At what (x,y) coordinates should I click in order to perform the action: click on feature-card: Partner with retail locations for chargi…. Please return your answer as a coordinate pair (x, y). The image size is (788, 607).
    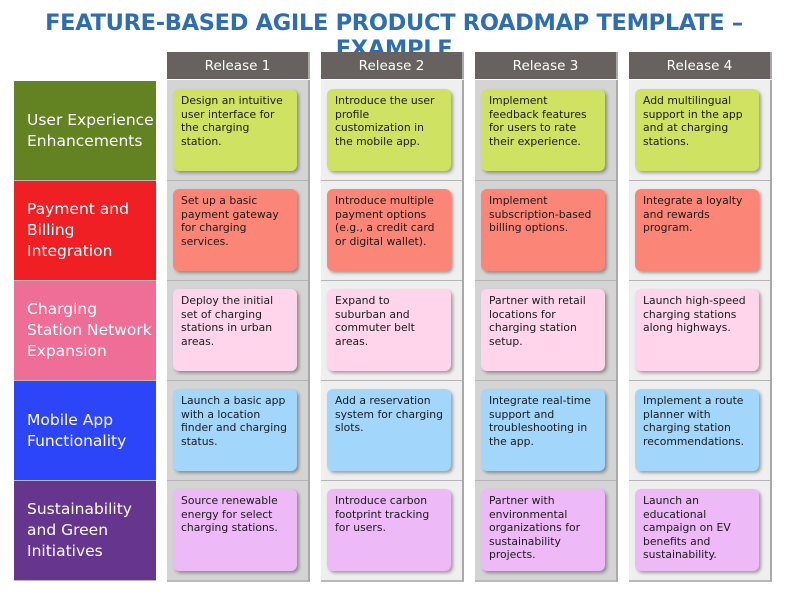
    Looking at the image, I should click on (543, 330).